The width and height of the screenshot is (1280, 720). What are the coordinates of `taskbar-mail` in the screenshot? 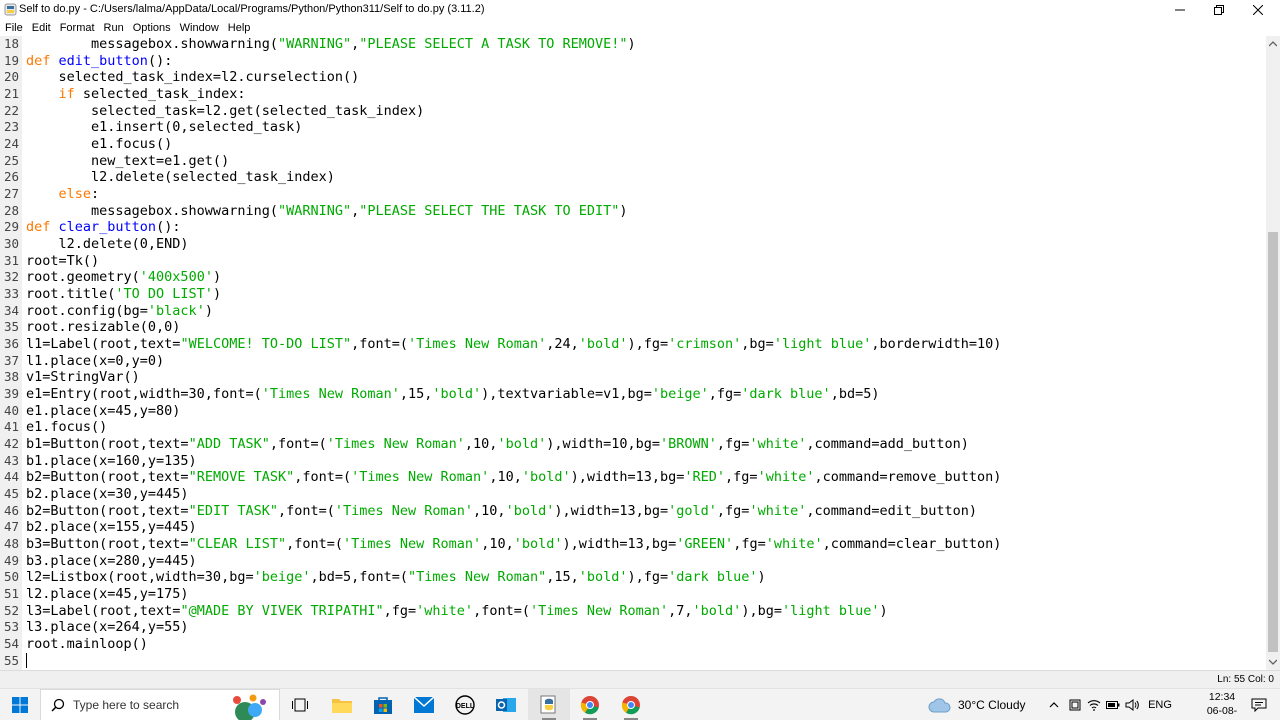 It's located at (424, 704).